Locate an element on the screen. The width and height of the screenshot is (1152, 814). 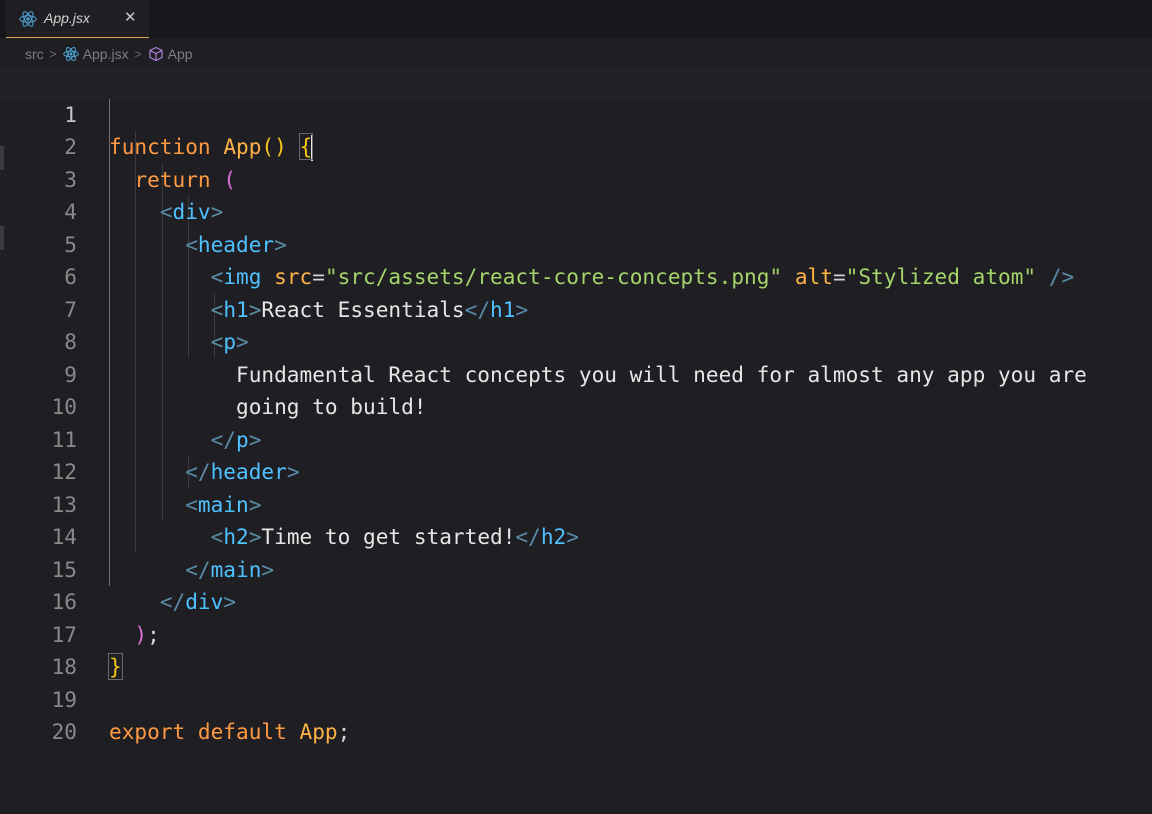
code-line: 6 <h1>React Essentials</h1> is located at coordinates (576, 275).